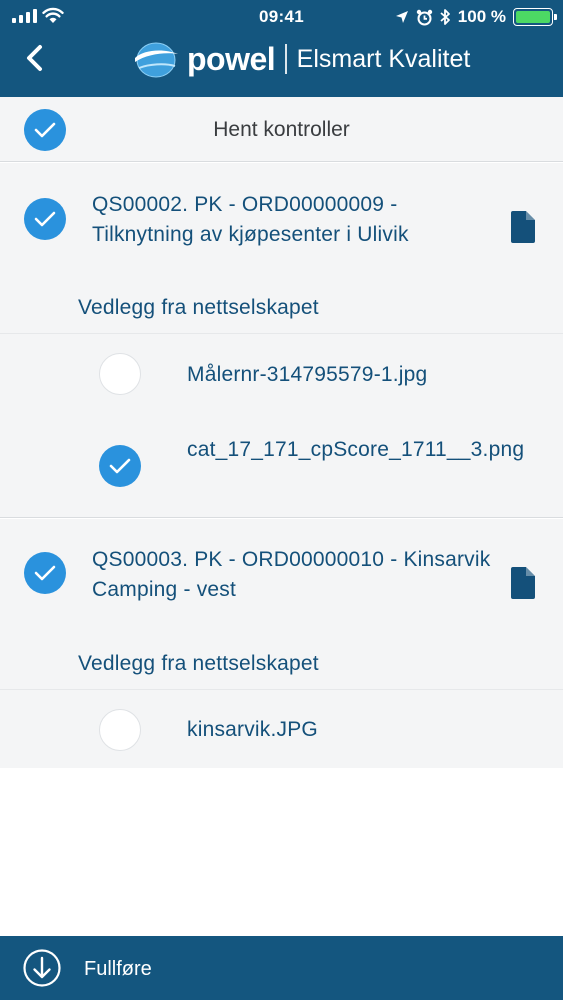  Describe the element at coordinates (445, 17) in the screenshot. I see `bluetooth-icon` at that location.